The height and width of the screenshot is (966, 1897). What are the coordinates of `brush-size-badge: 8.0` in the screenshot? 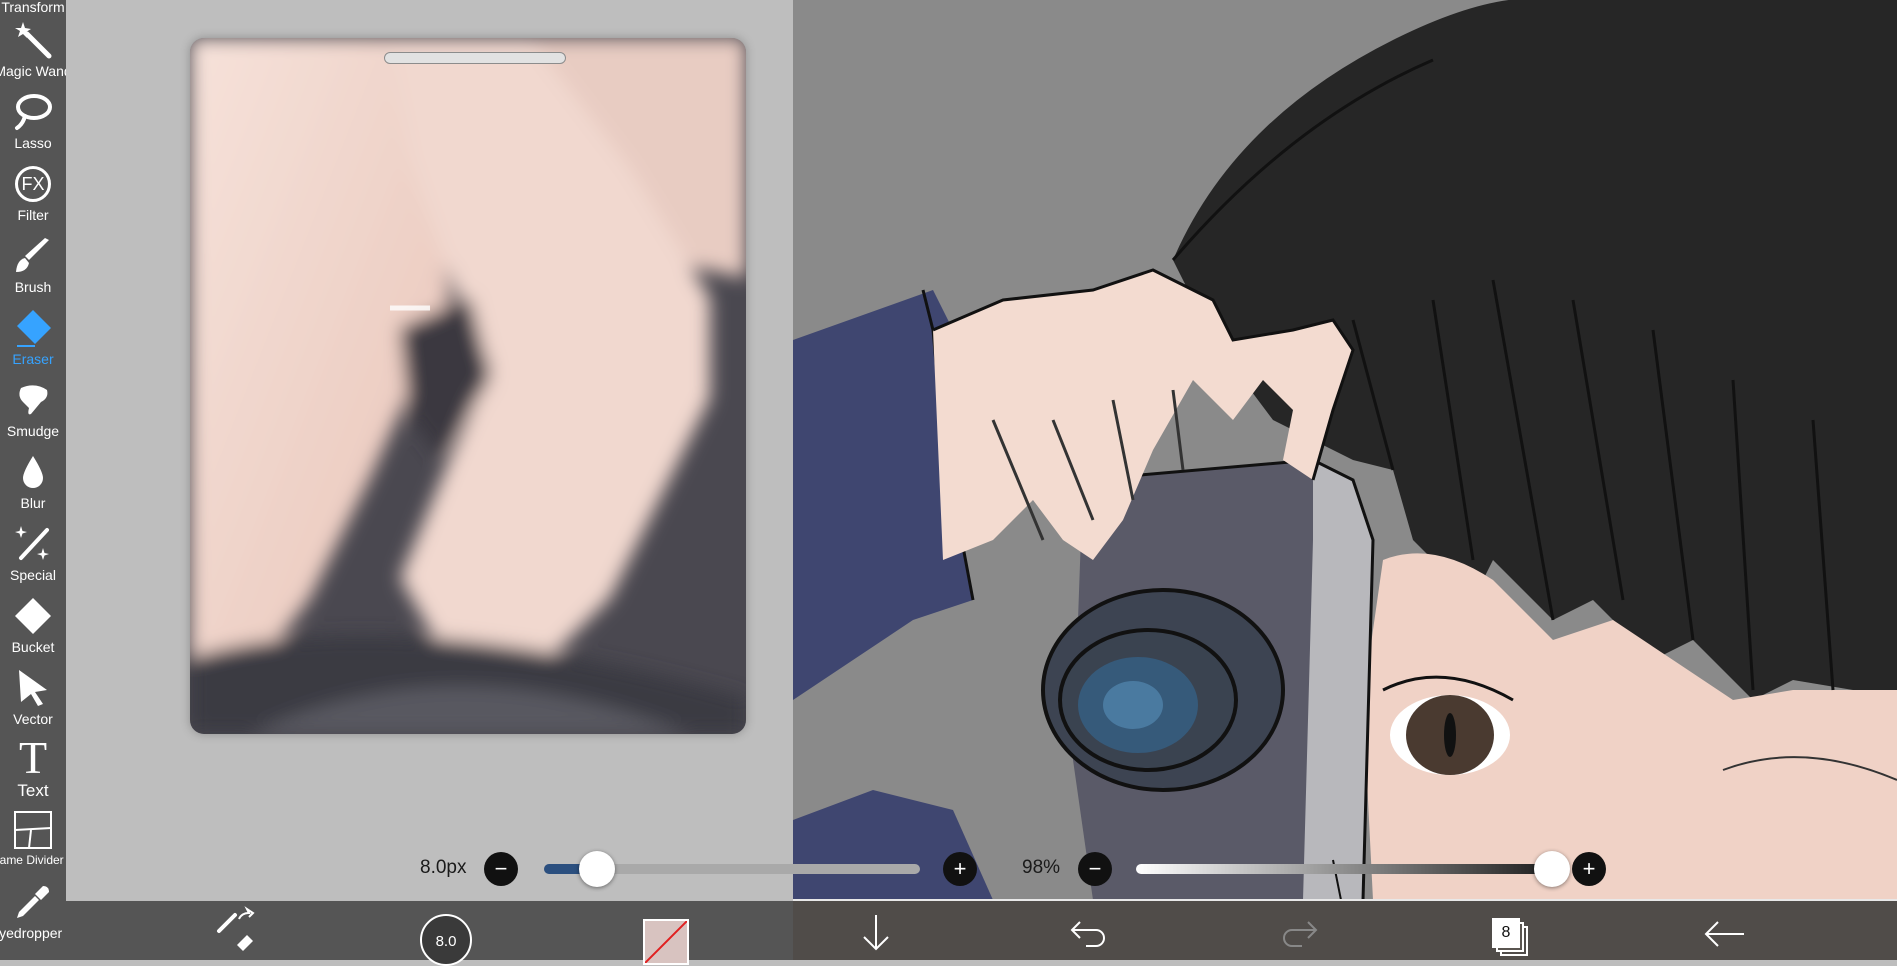 It's located at (446, 939).